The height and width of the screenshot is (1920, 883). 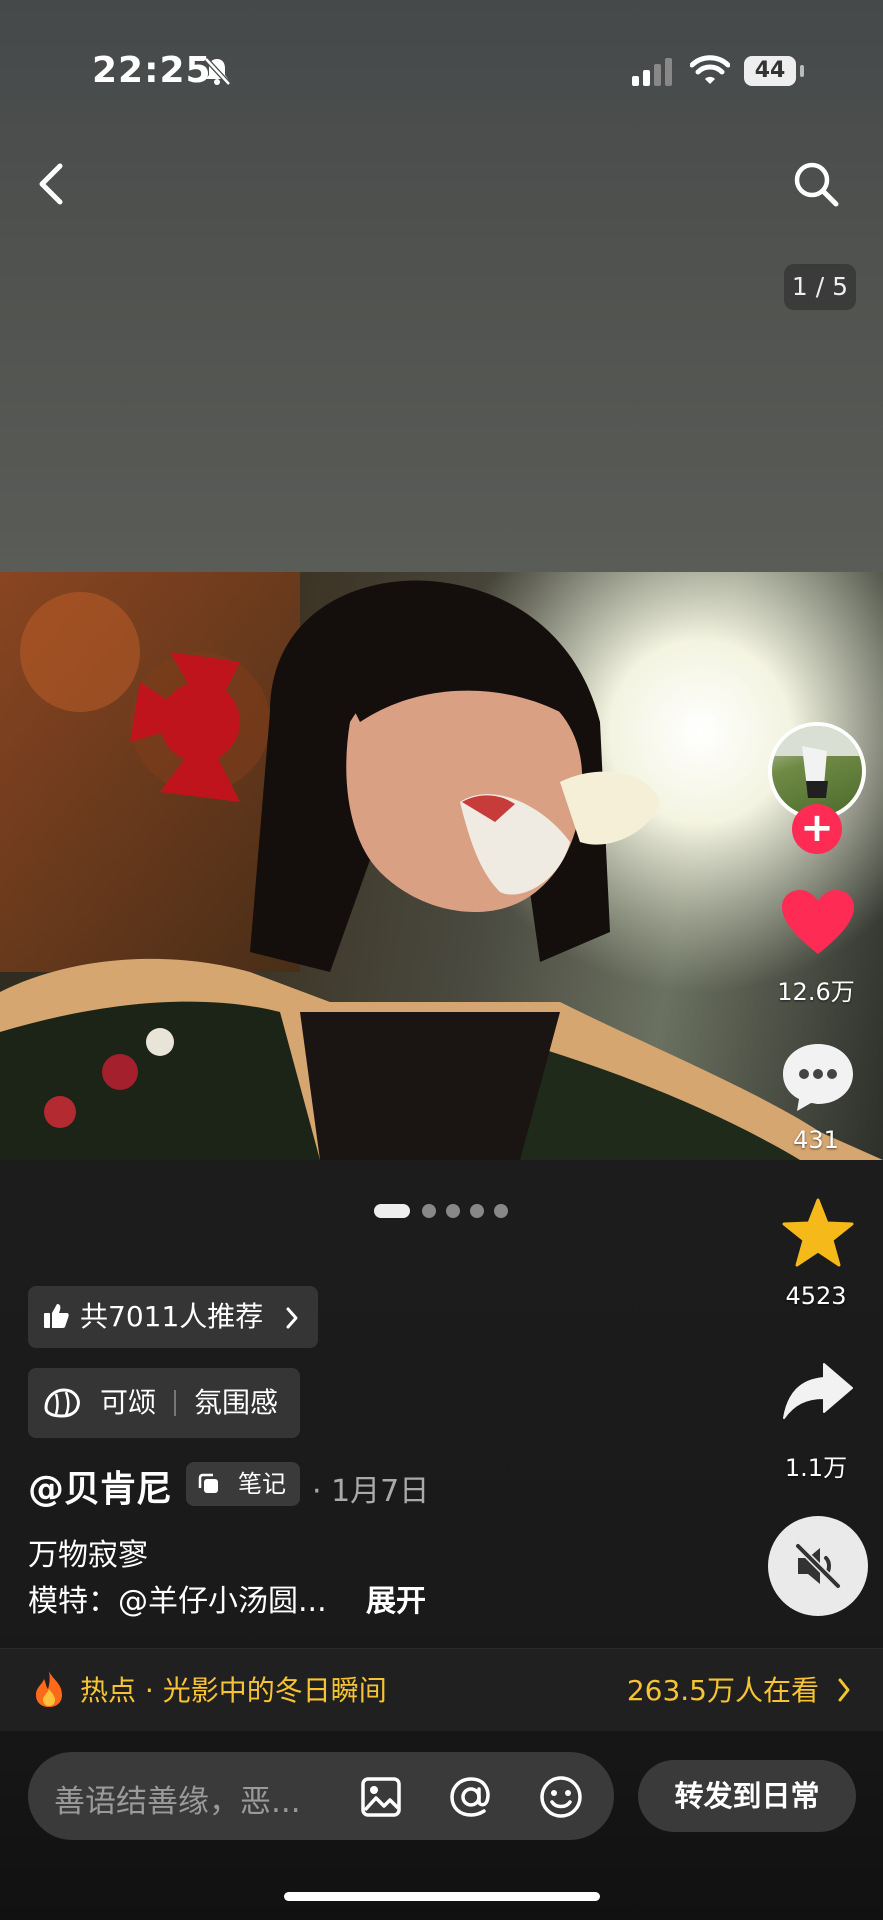 I want to click on comment-bubble-icon, so click(x=818, y=1077).